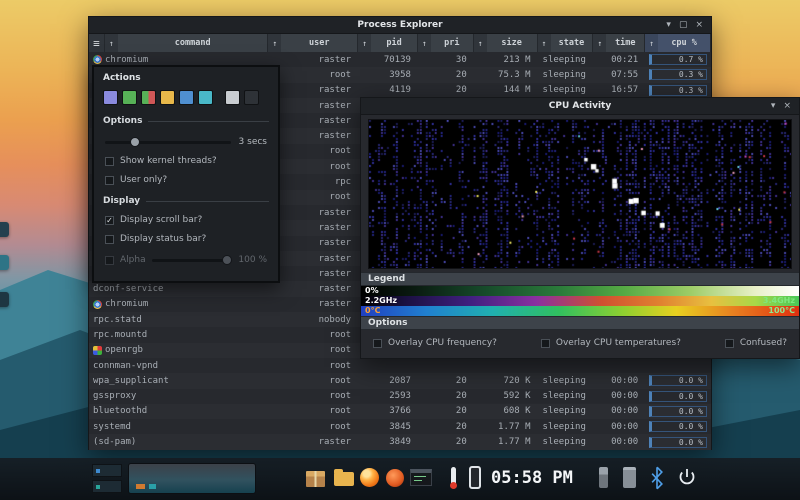  What do you see at coordinates (603, 477) in the screenshot?
I see `usb-stick-icon` at bounding box center [603, 477].